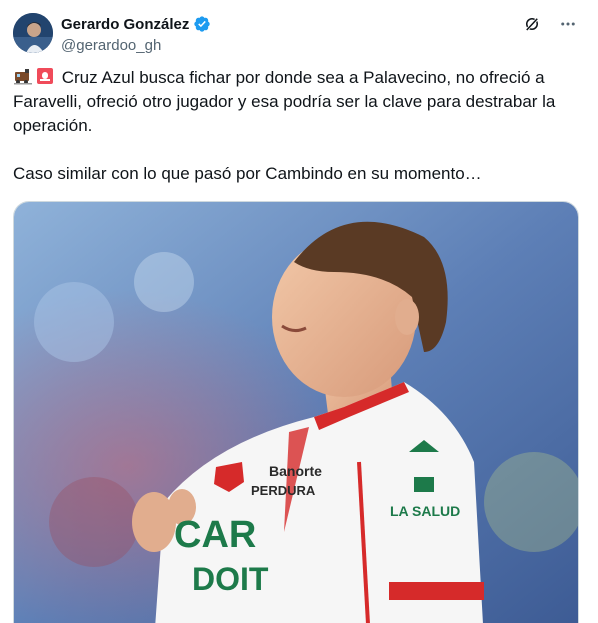  Describe the element at coordinates (568, 24) in the screenshot. I see `more-icon` at that location.